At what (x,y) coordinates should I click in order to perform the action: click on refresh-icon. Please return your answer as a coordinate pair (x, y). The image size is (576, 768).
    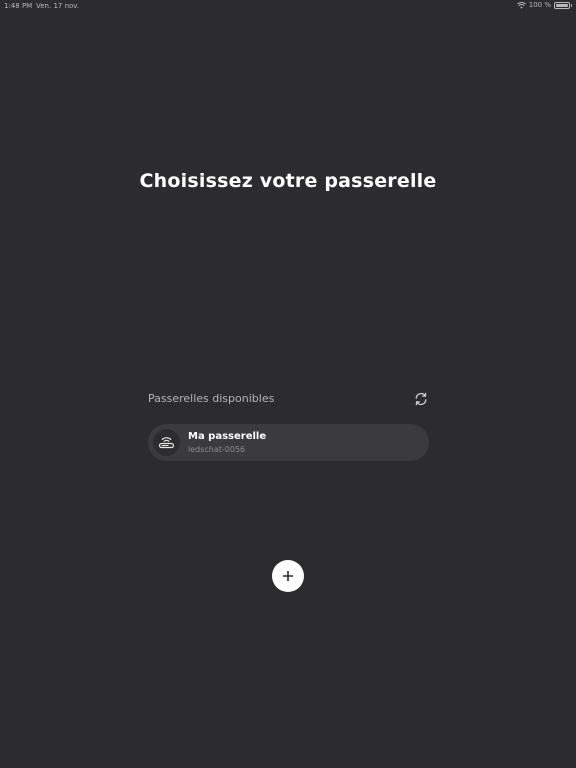
    Looking at the image, I should click on (421, 399).